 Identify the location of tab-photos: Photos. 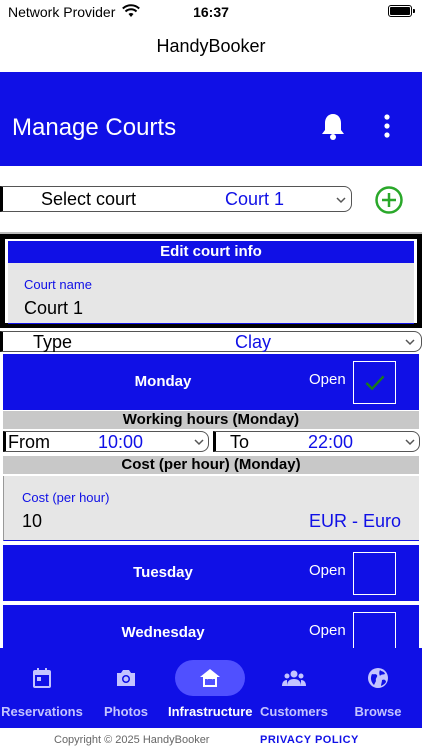
(126, 688).